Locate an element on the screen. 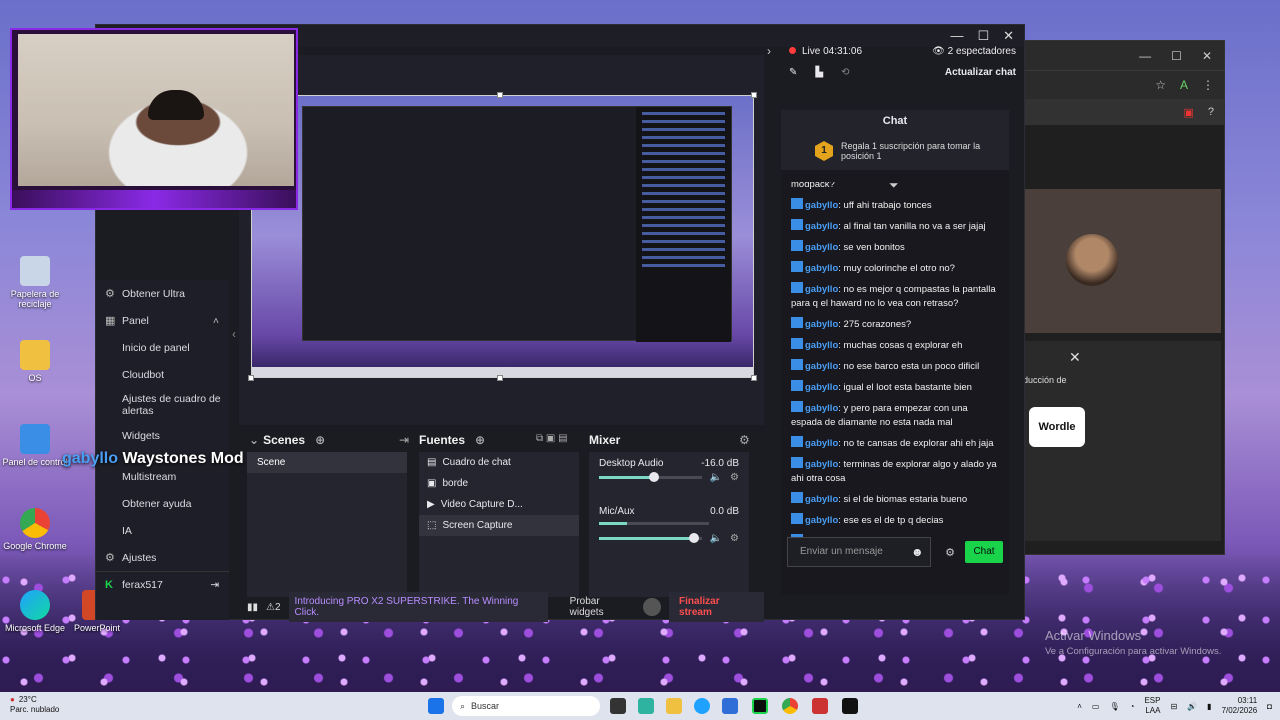 The image size is (1280, 720). sidebar-item-widgets: Widgets is located at coordinates (162, 435).